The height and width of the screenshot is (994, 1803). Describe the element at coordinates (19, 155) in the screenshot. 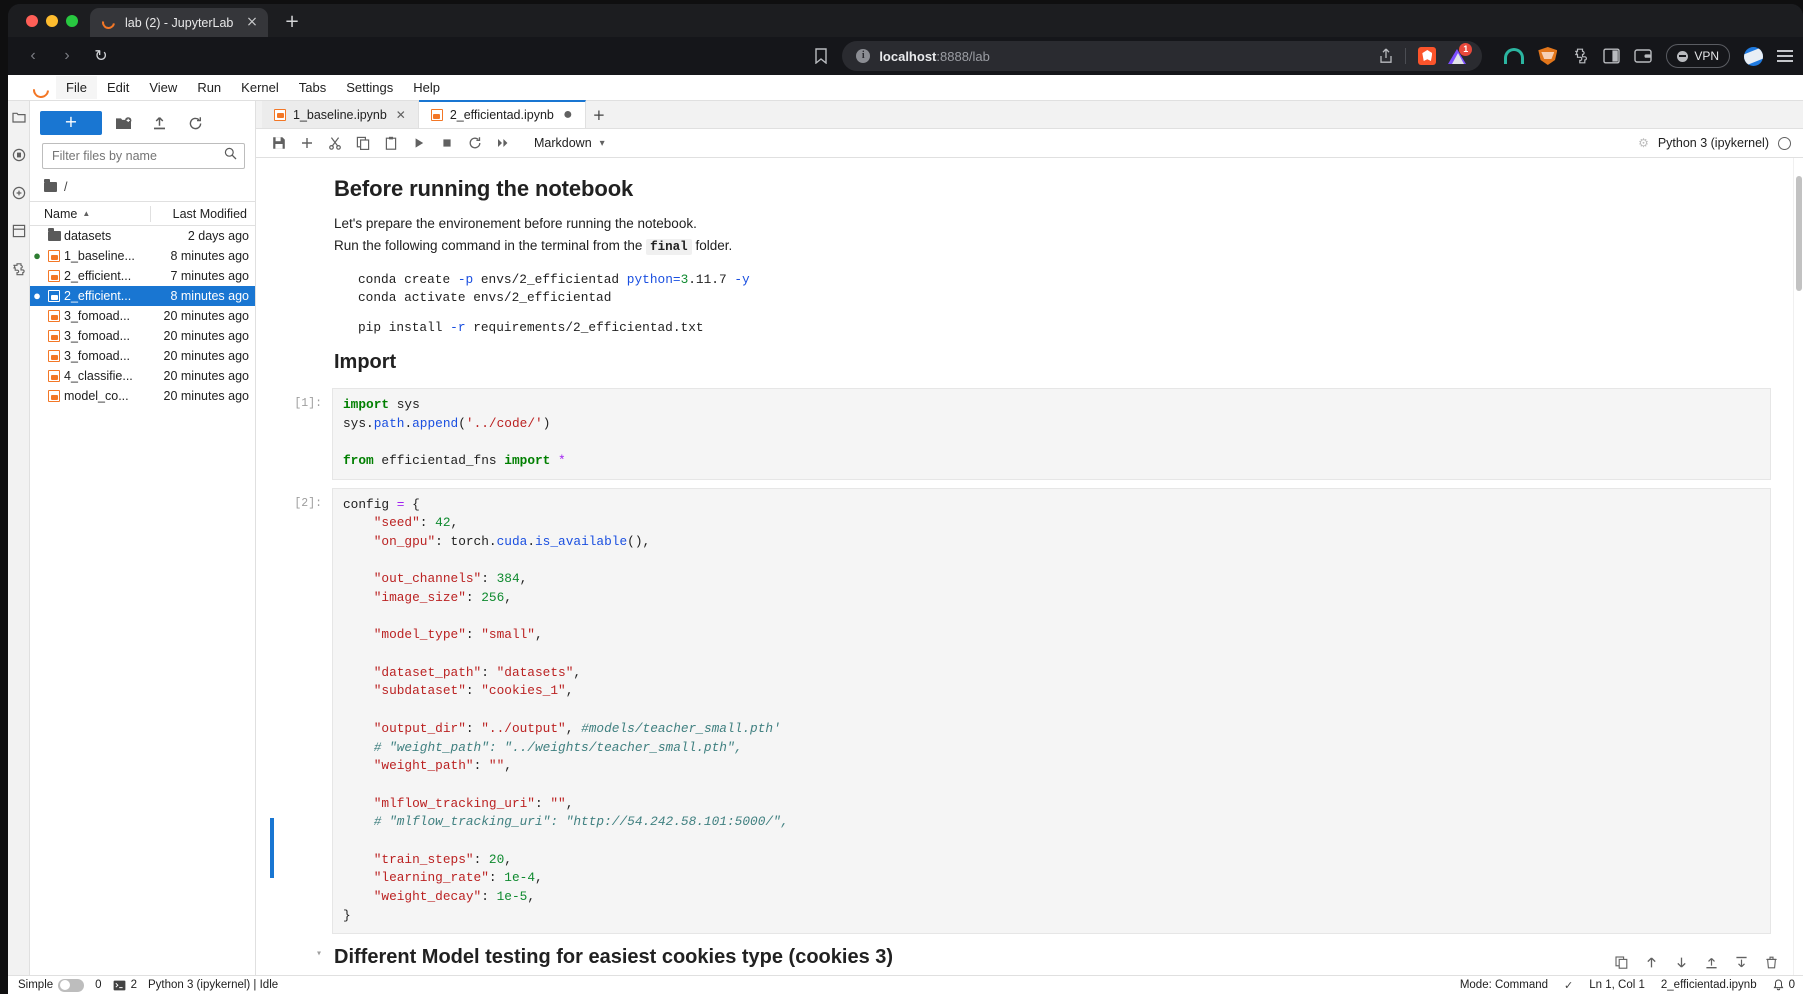

I see `sidebar-item-running-icon` at that location.